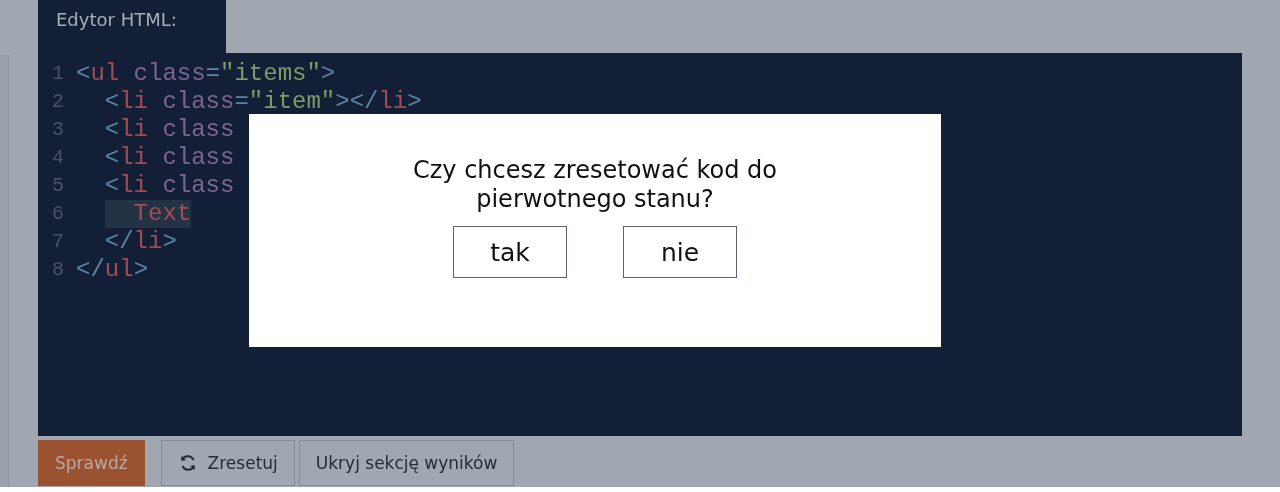 The image size is (1280, 492). What do you see at coordinates (406, 463) in the screenshot?
I see `hide-results-button: Ukryj sekcję wyników` at bounding box center [406, 463].